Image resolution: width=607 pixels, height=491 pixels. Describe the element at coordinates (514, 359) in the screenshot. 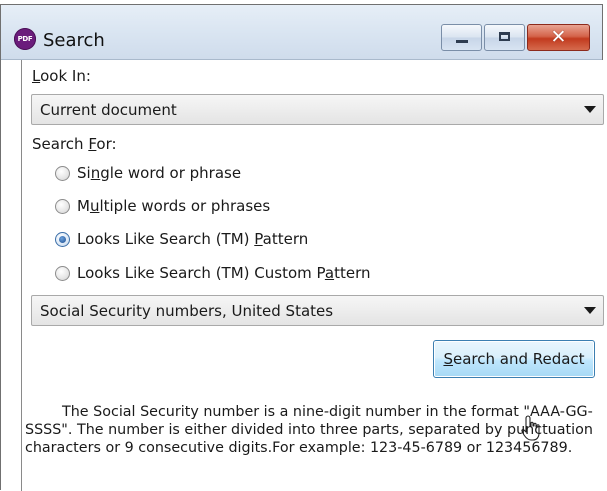

I see `search-and-redact-button: Search and Redact` at that location.